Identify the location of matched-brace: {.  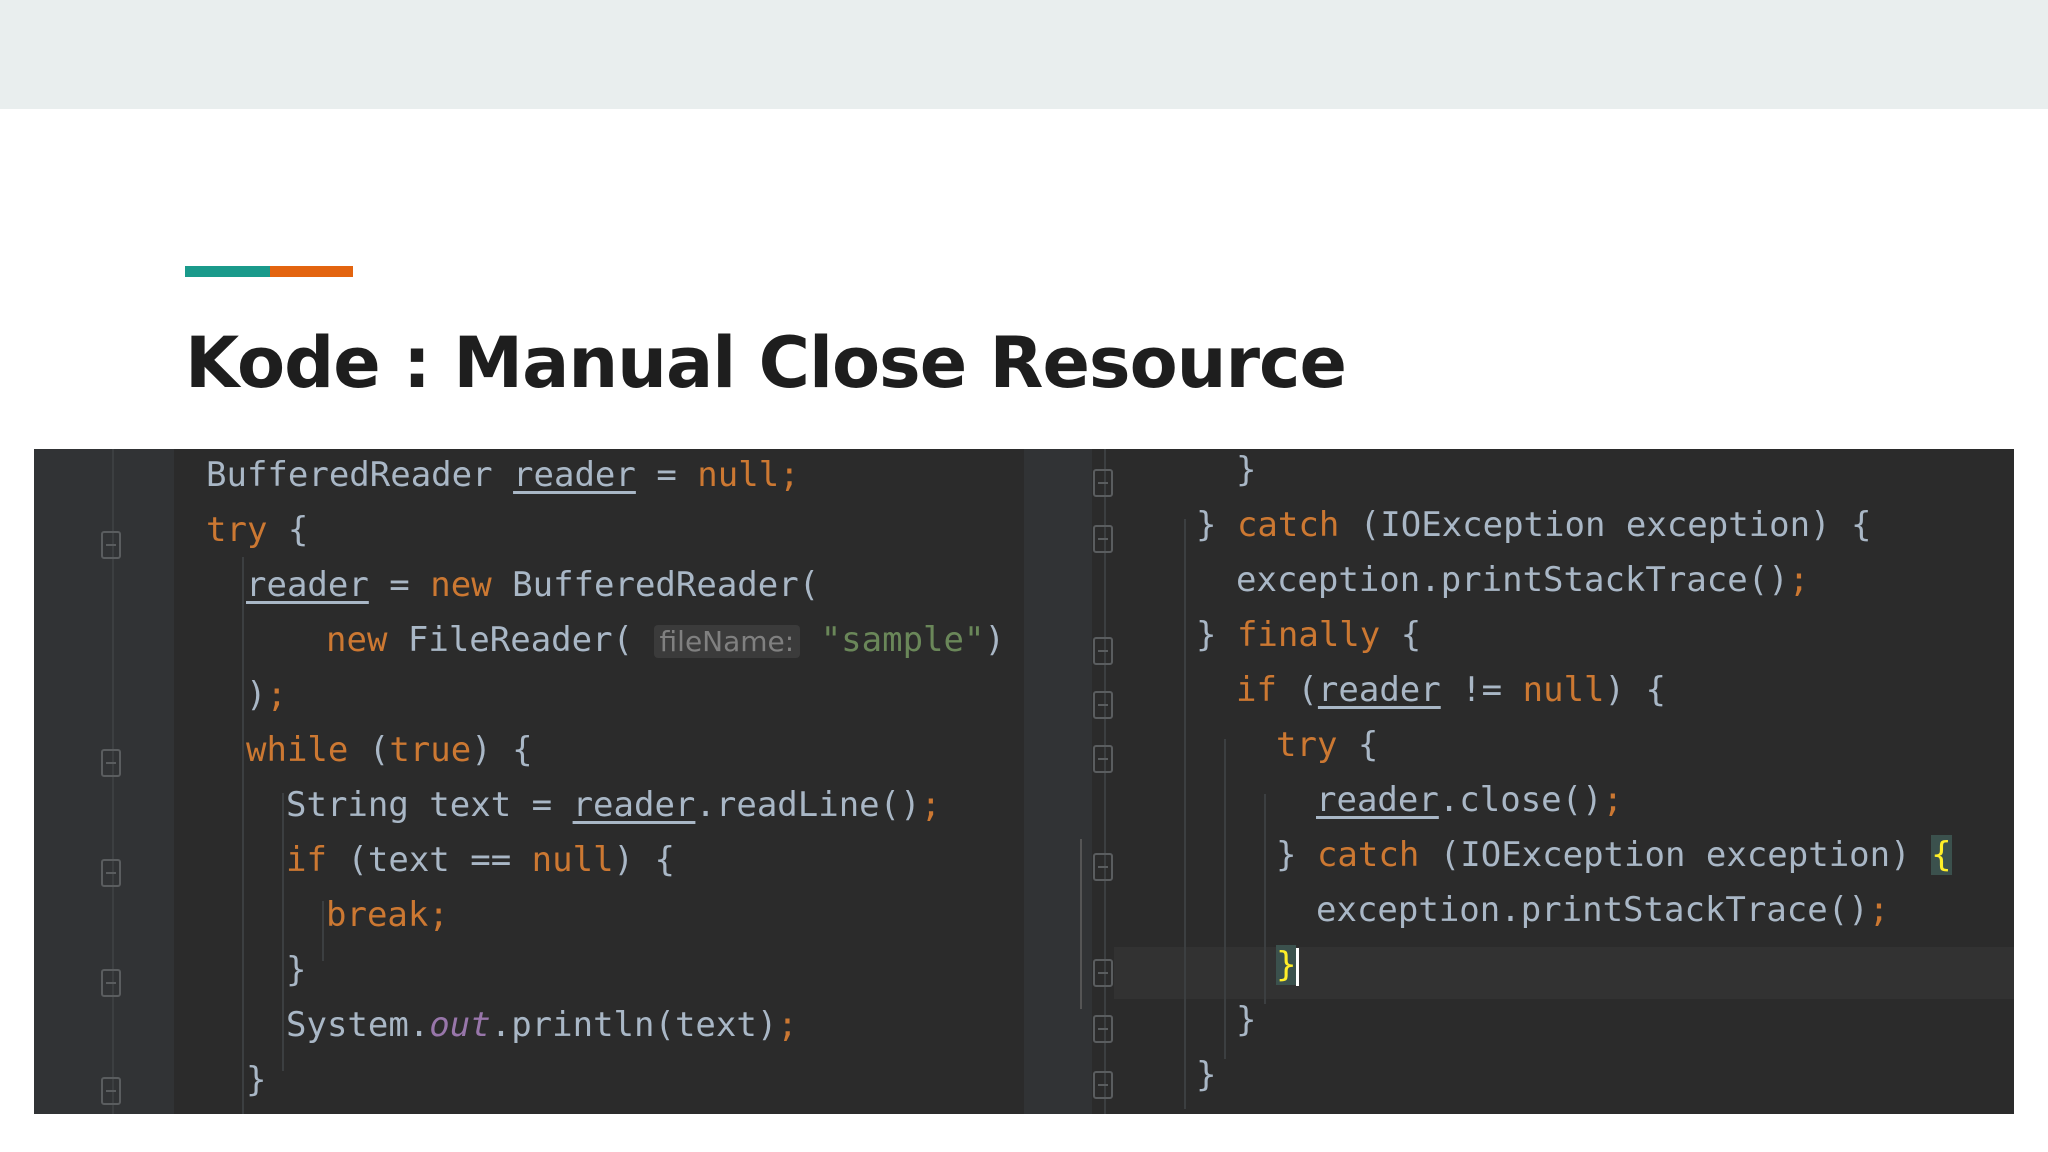
(1941, 855).